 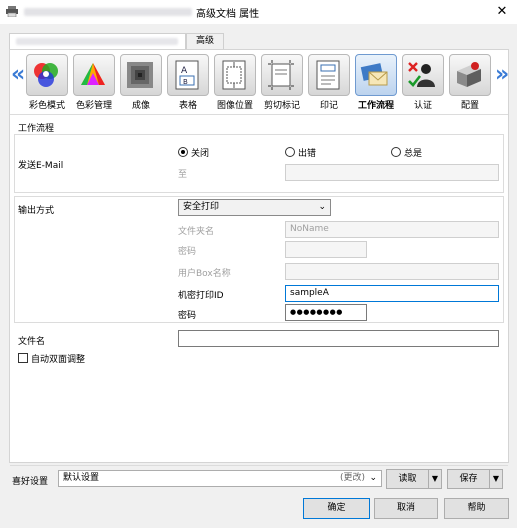 I want to click on color-mode-icon, so click(x=46, y=75).